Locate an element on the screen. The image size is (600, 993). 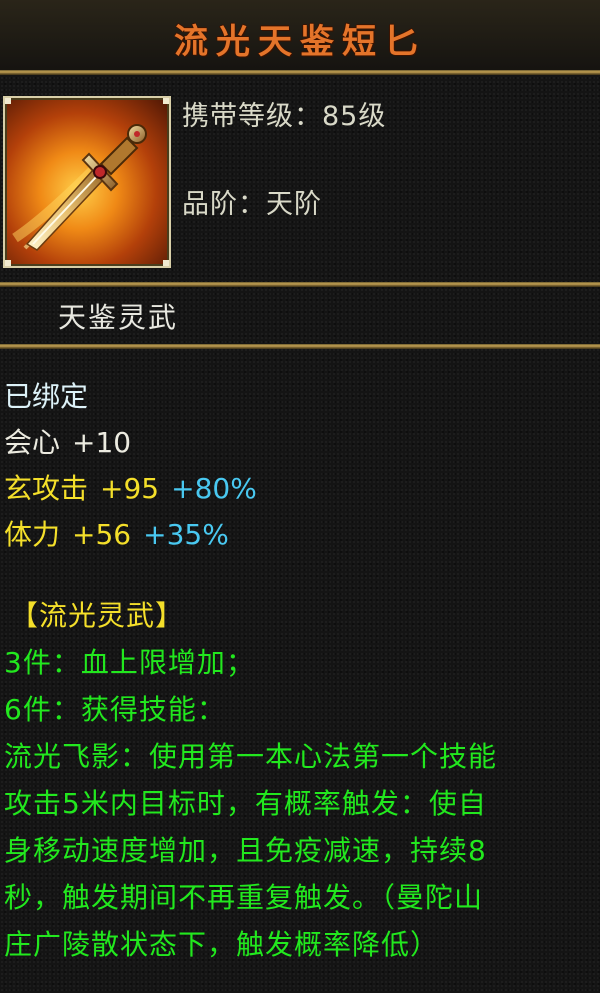
item-icon-slot is located at coordinates (87, 182).